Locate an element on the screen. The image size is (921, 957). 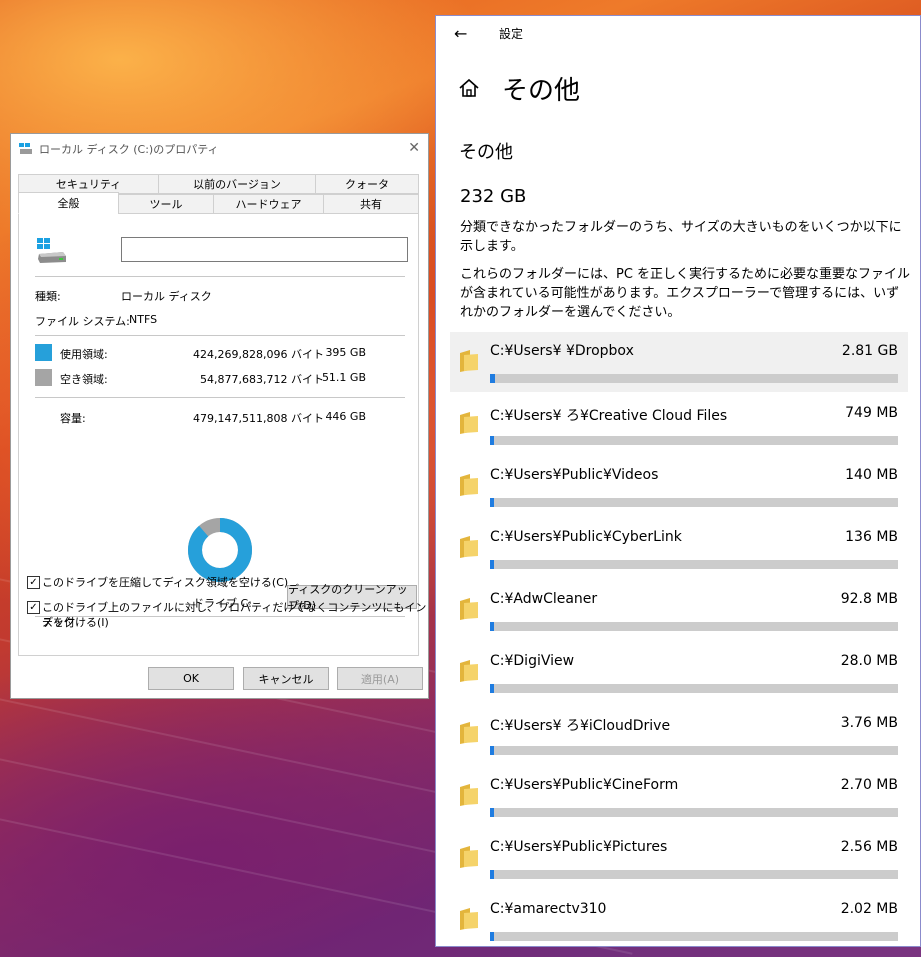
file-system-label: ファイル システム: is located at coordinates (82, 321).